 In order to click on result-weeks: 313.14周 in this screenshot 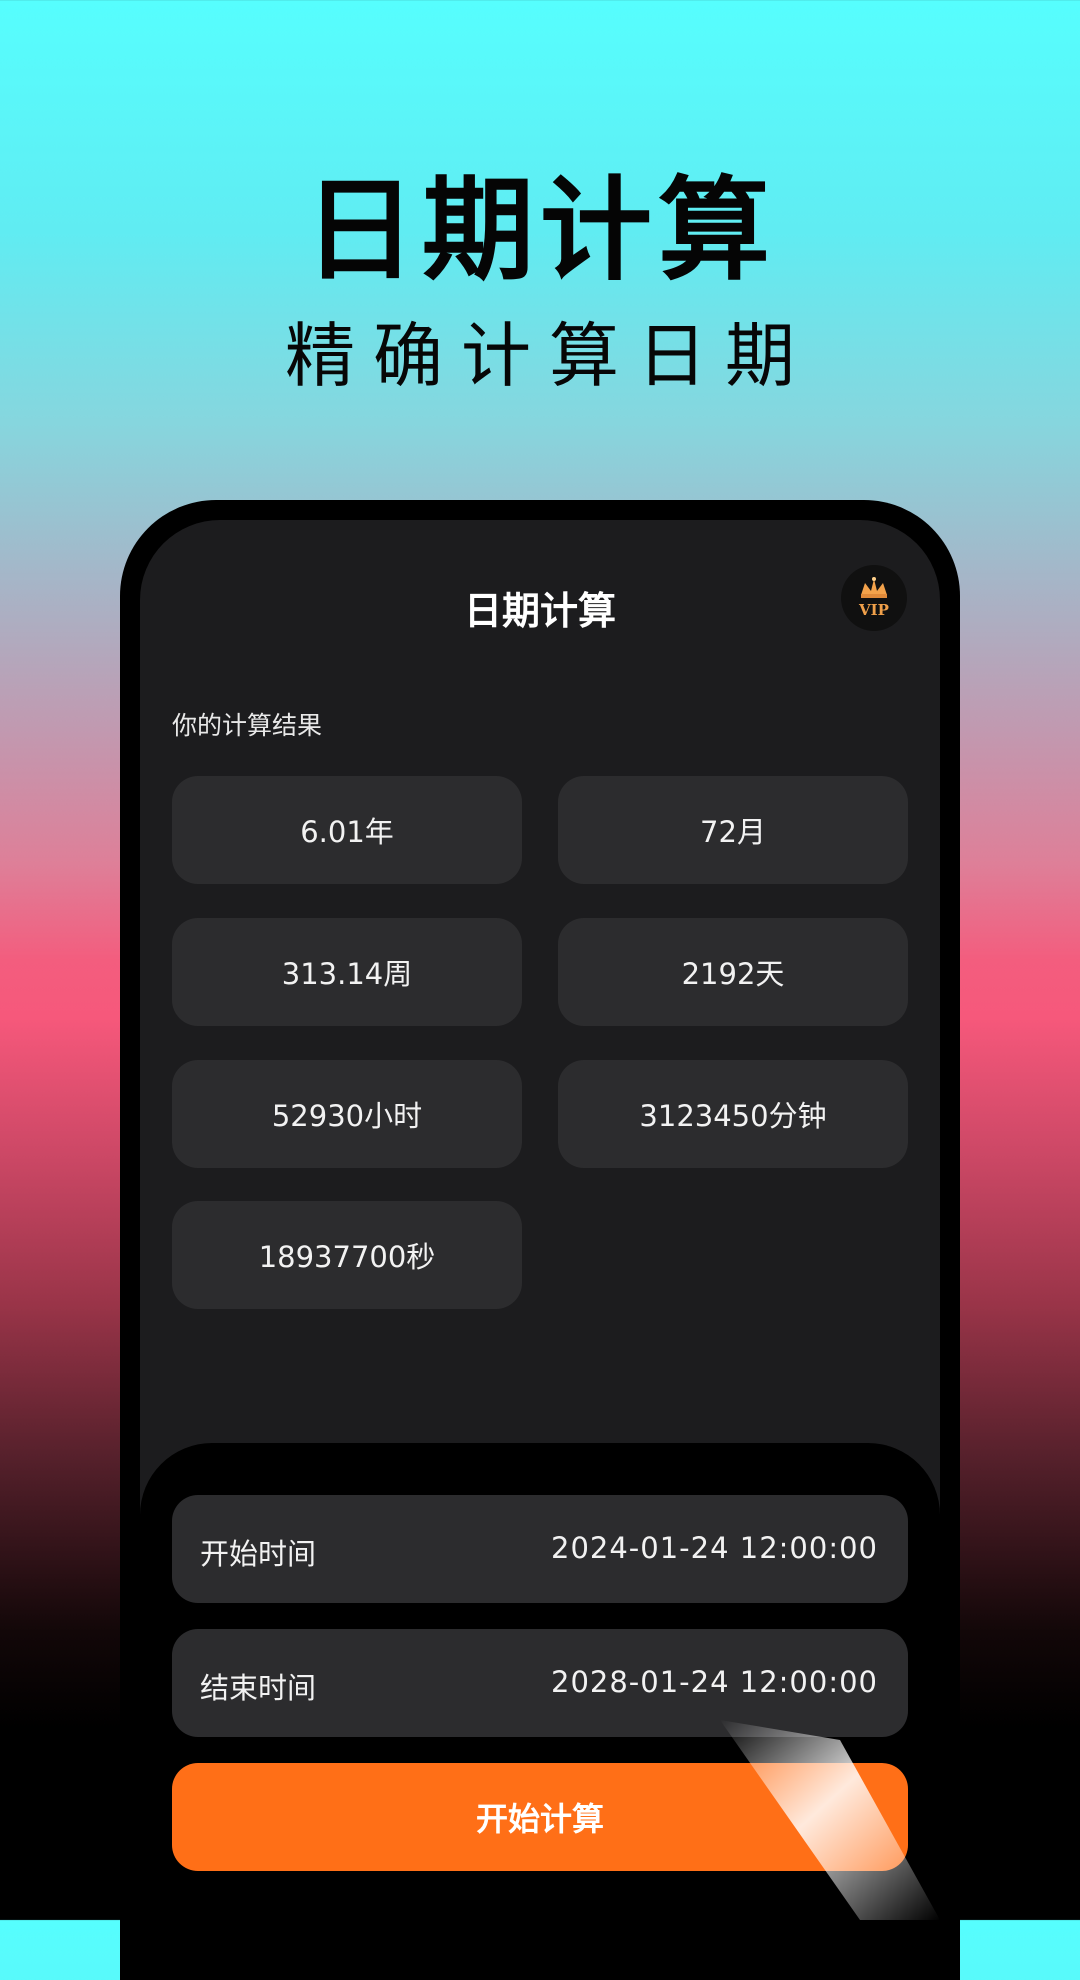, I will do `click(347, 972)`.